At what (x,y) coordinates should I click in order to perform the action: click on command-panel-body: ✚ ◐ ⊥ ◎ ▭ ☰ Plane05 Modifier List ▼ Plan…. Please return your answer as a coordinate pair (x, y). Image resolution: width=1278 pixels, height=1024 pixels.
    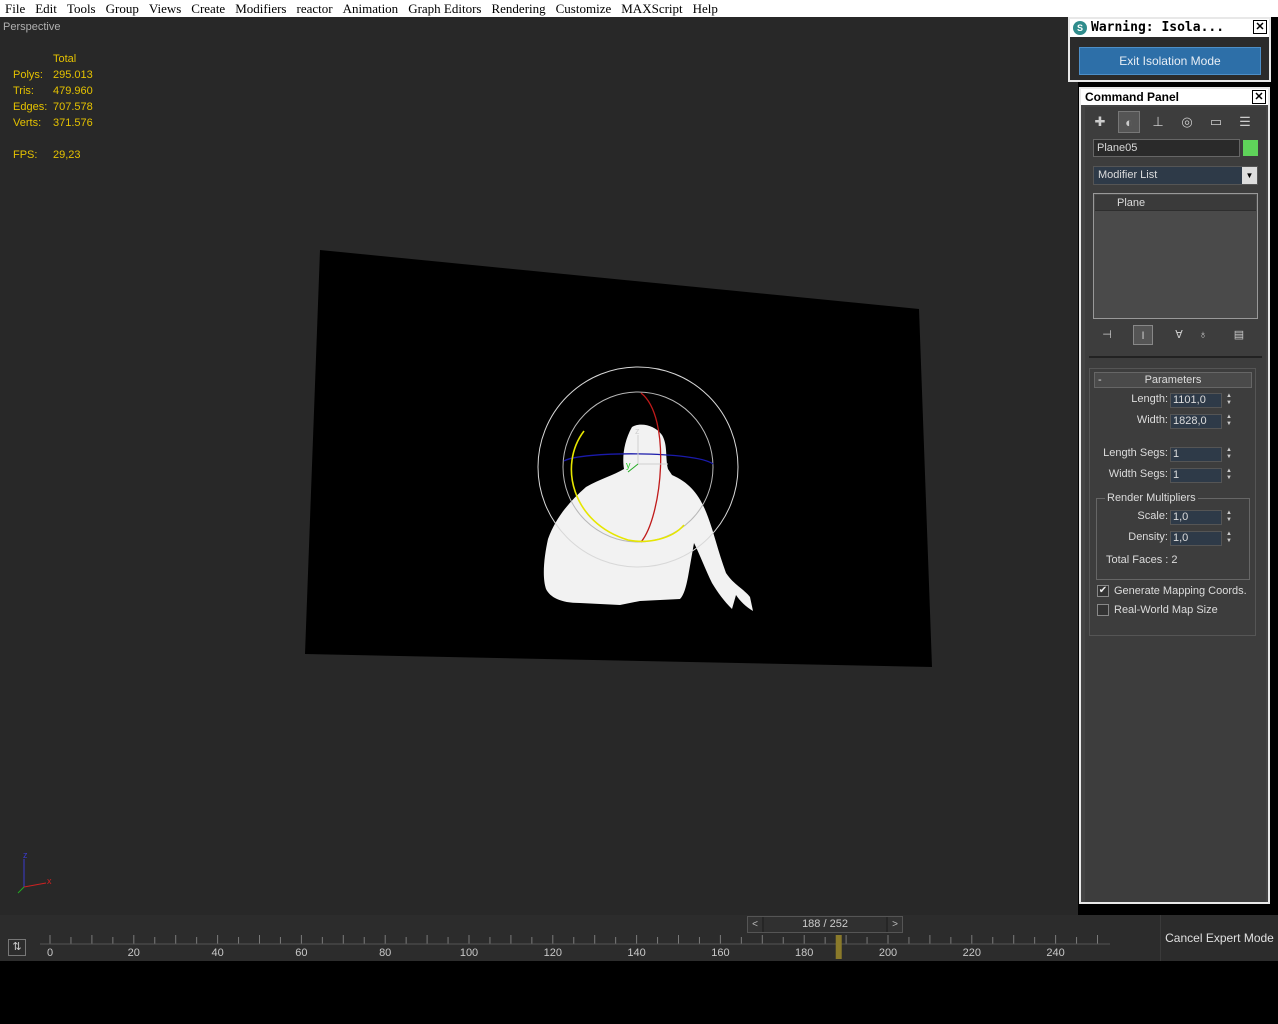
    Looking at the image, I should click on (1175, 504).